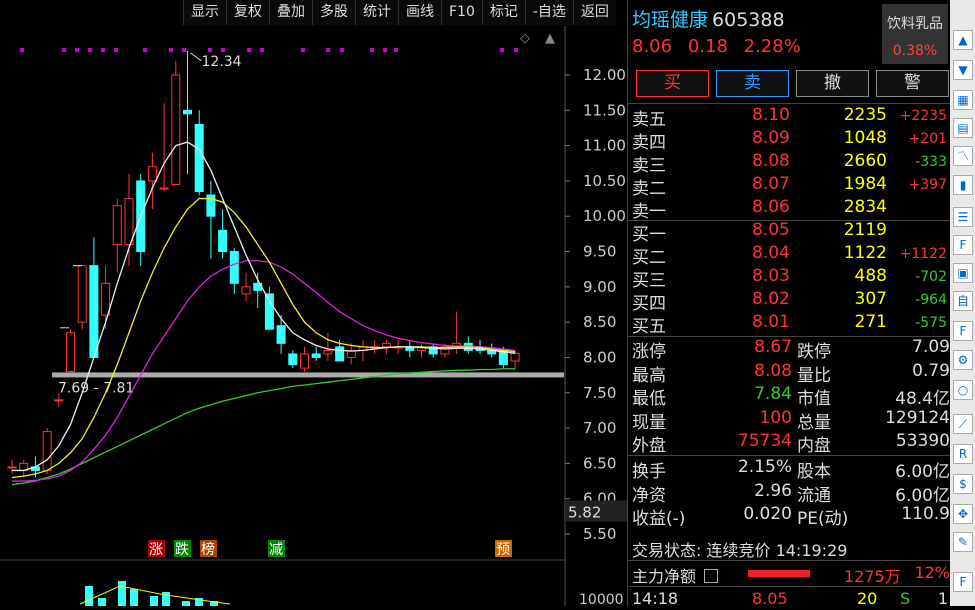  Describe the element at coordinates (963, 582) in the screenshot. I see `f5-icon: F` at that location.